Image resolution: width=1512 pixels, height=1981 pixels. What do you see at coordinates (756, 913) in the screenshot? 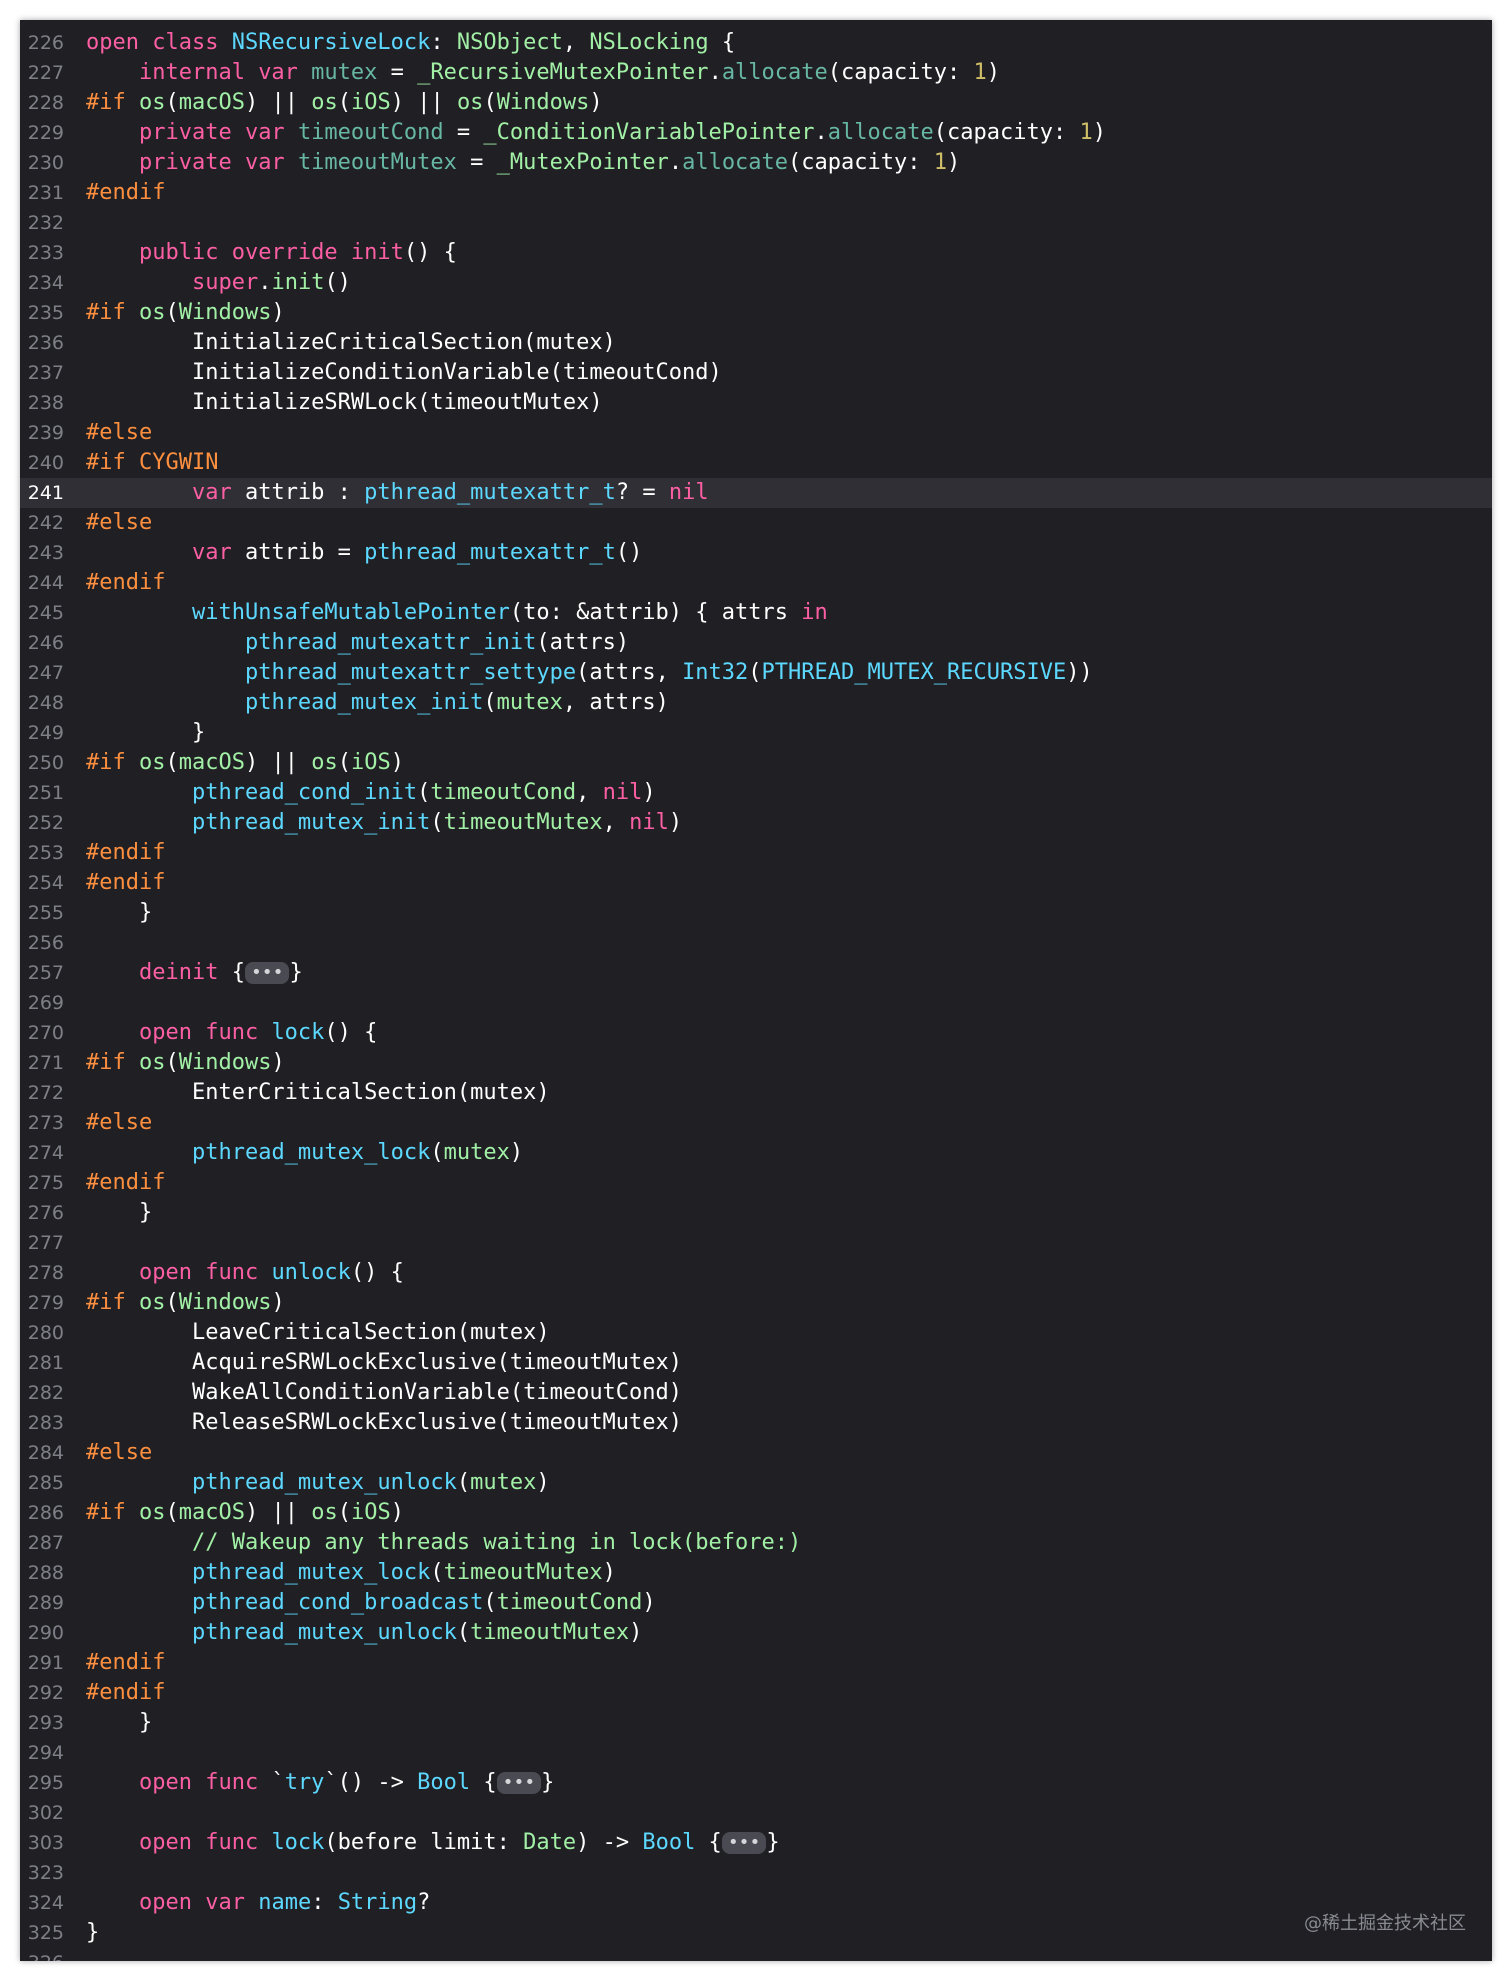
I see `code-line: 255 }` at bounding box center [756, 913].